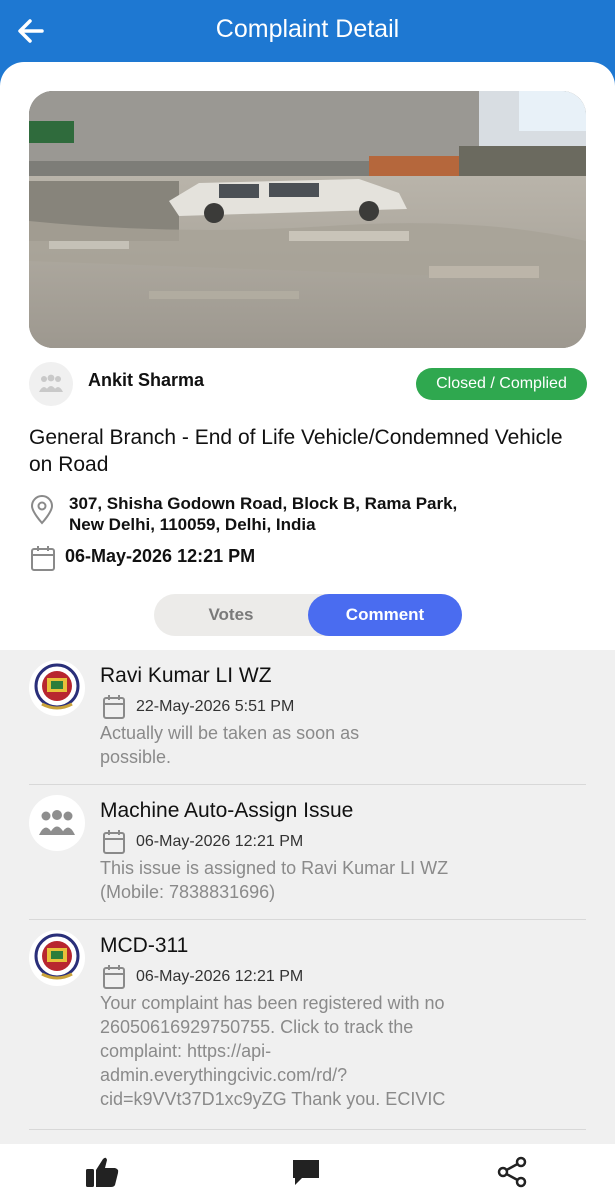  I want to click on share-button, so click(512, 1172).